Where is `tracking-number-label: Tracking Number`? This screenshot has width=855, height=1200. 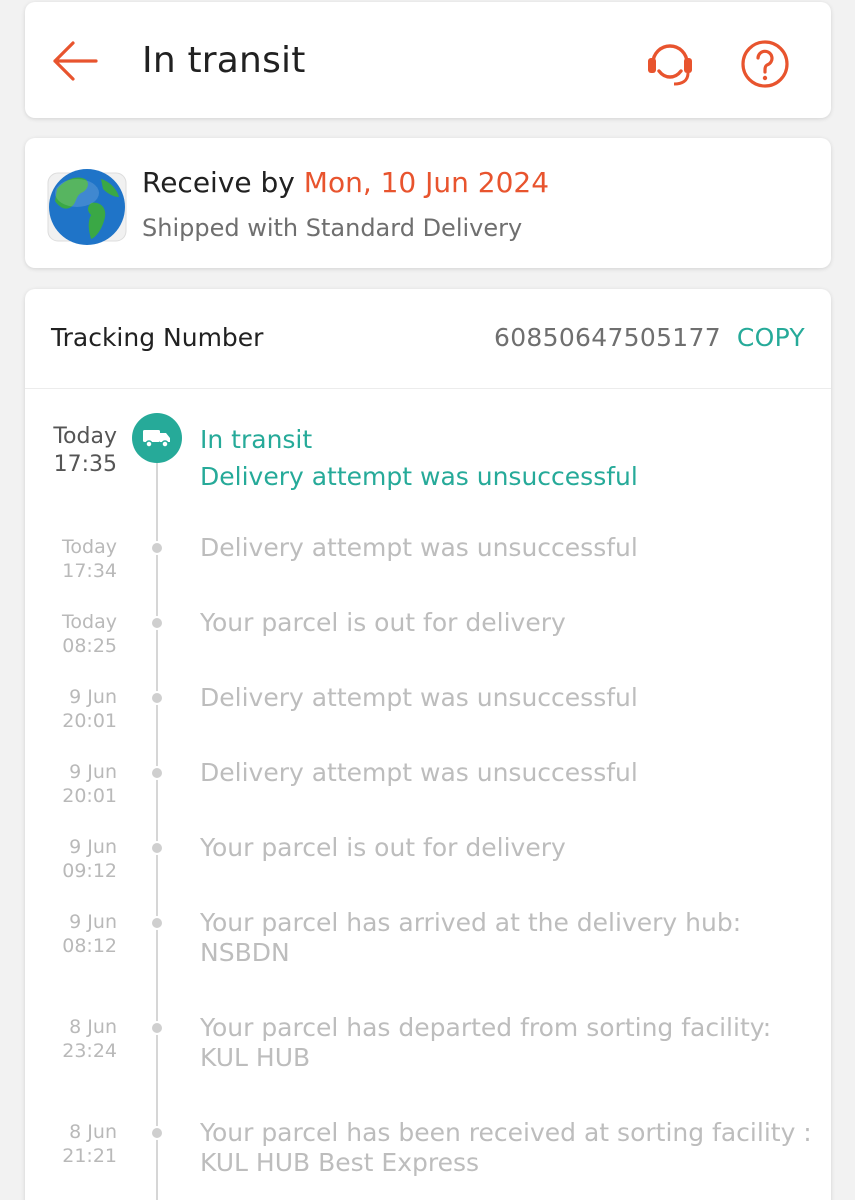 tracking-number-label: Tracking Number is located at coordinates (157, 337).